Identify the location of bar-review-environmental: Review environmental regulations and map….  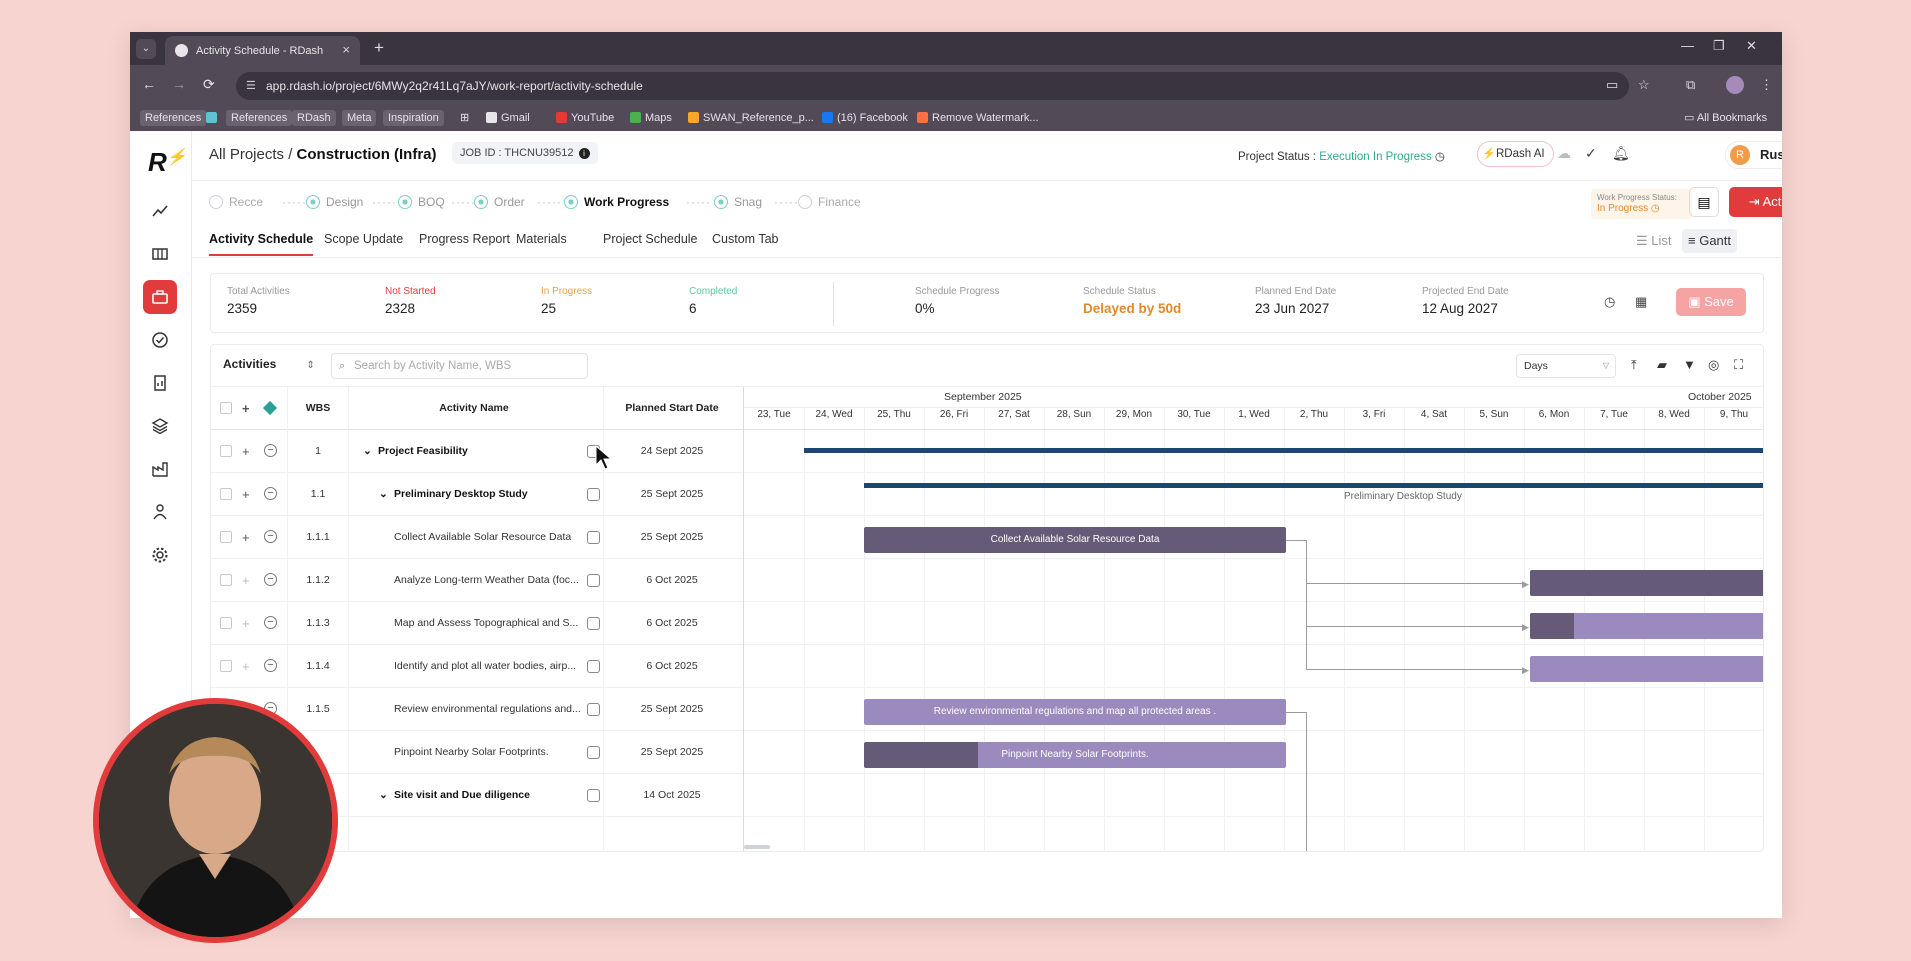
(1075, 712).